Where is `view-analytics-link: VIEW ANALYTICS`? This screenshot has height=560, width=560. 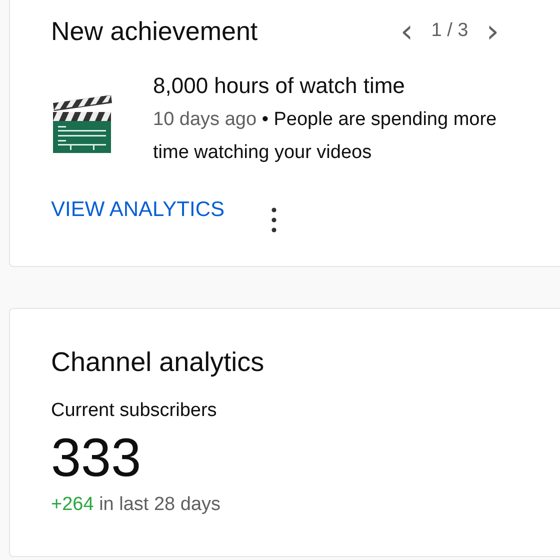 view-analytics-link: VIEW ANALYTICS is located at coordinates (137, 210).